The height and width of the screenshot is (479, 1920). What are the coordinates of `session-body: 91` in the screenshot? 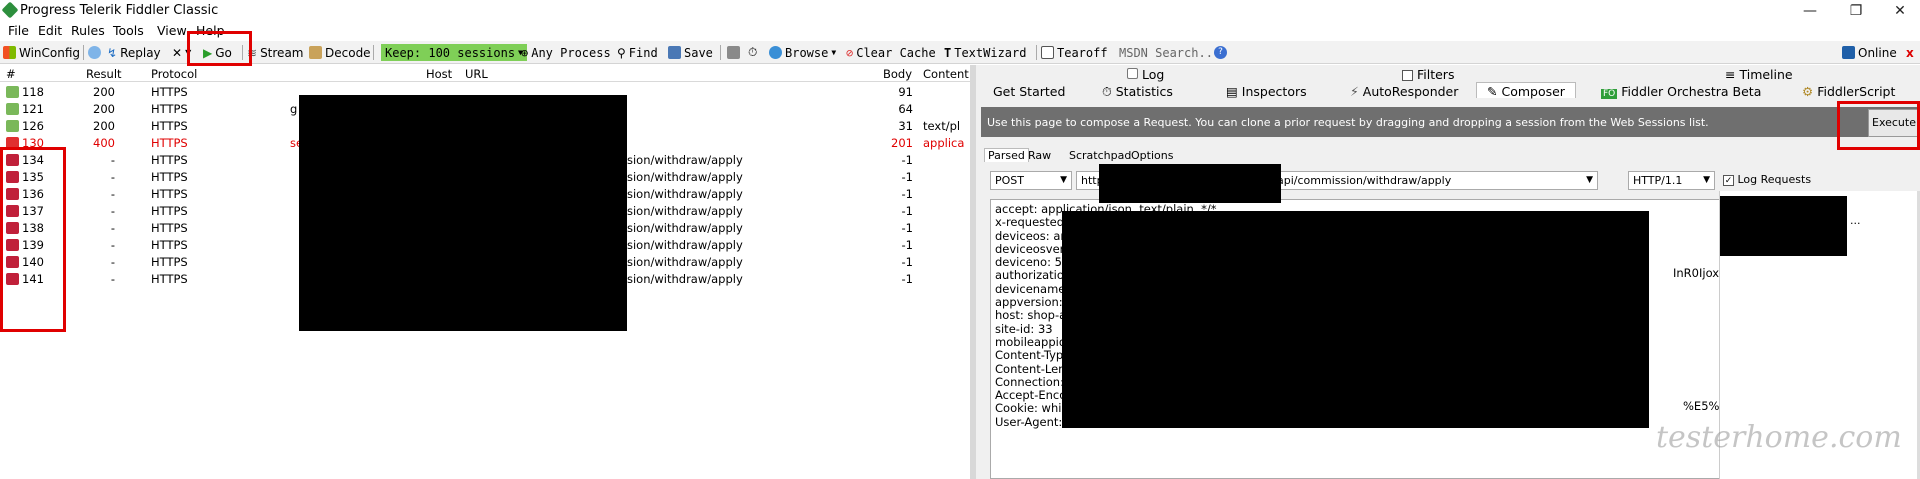 It's located at (905, 92).